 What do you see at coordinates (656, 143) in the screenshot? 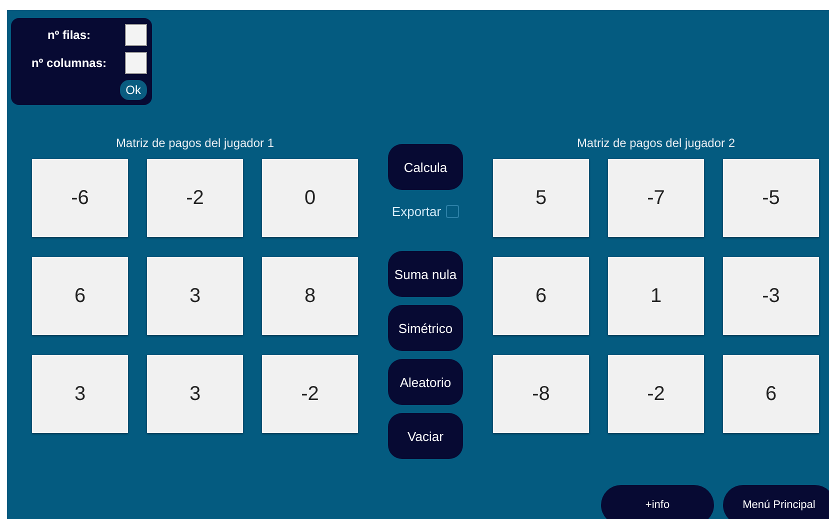
I see `matrix-title: Matriz de pagos del jugador 2` at bounding box center [656, 143].